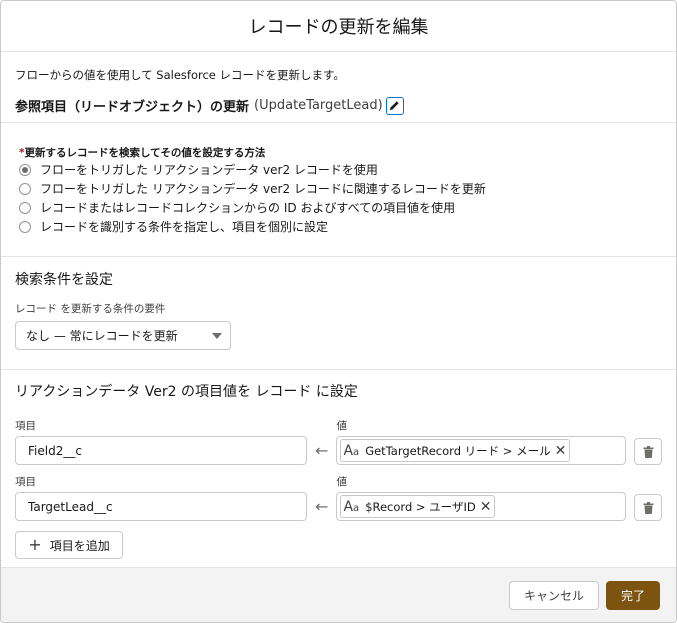  What do you see at coordinates (90, 309) in the screenshot?
I see `condition-label: レコード を更新する条件の要件` at bounding box center [90, 309].